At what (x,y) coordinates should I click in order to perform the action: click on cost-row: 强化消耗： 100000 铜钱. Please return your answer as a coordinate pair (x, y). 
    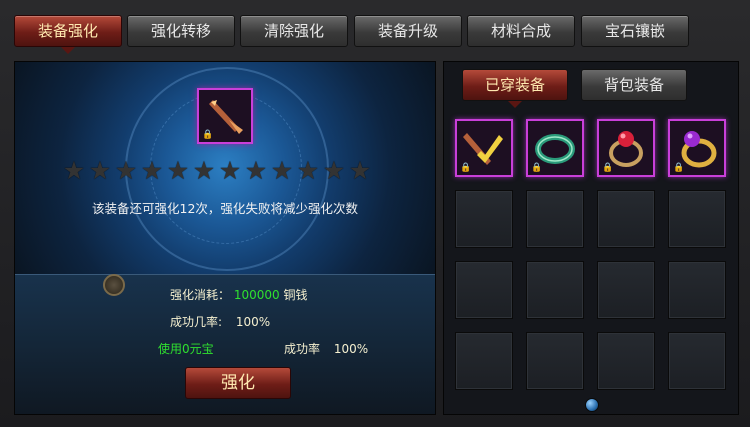
    Looking at the image, I should click on (239, 294).